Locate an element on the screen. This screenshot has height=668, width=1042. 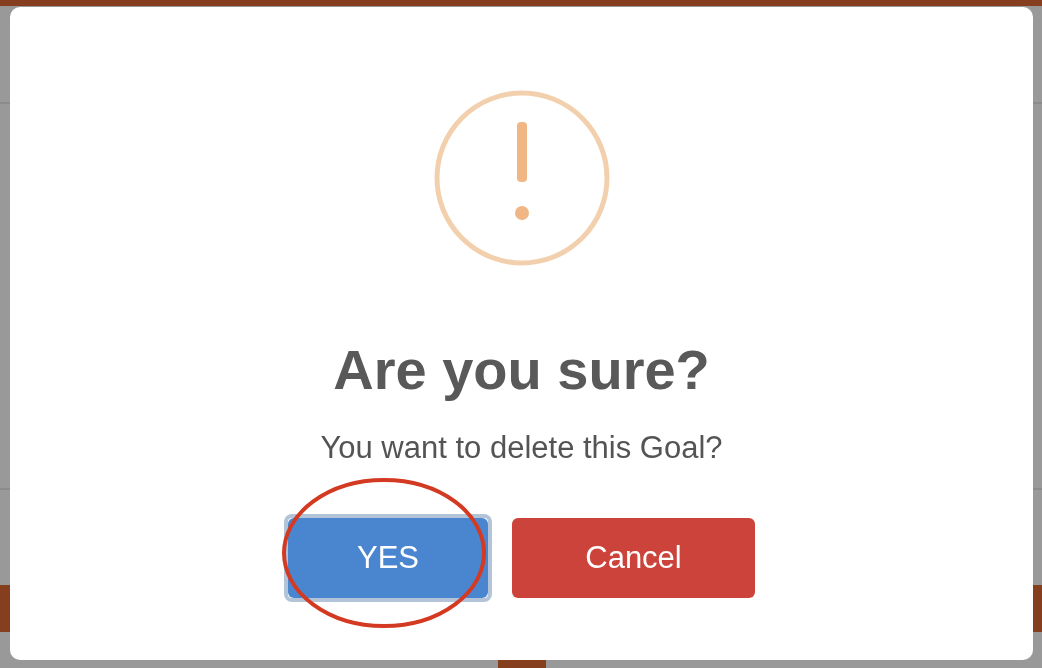
cancel-button: Cancel is located at coordinates (633, 558).